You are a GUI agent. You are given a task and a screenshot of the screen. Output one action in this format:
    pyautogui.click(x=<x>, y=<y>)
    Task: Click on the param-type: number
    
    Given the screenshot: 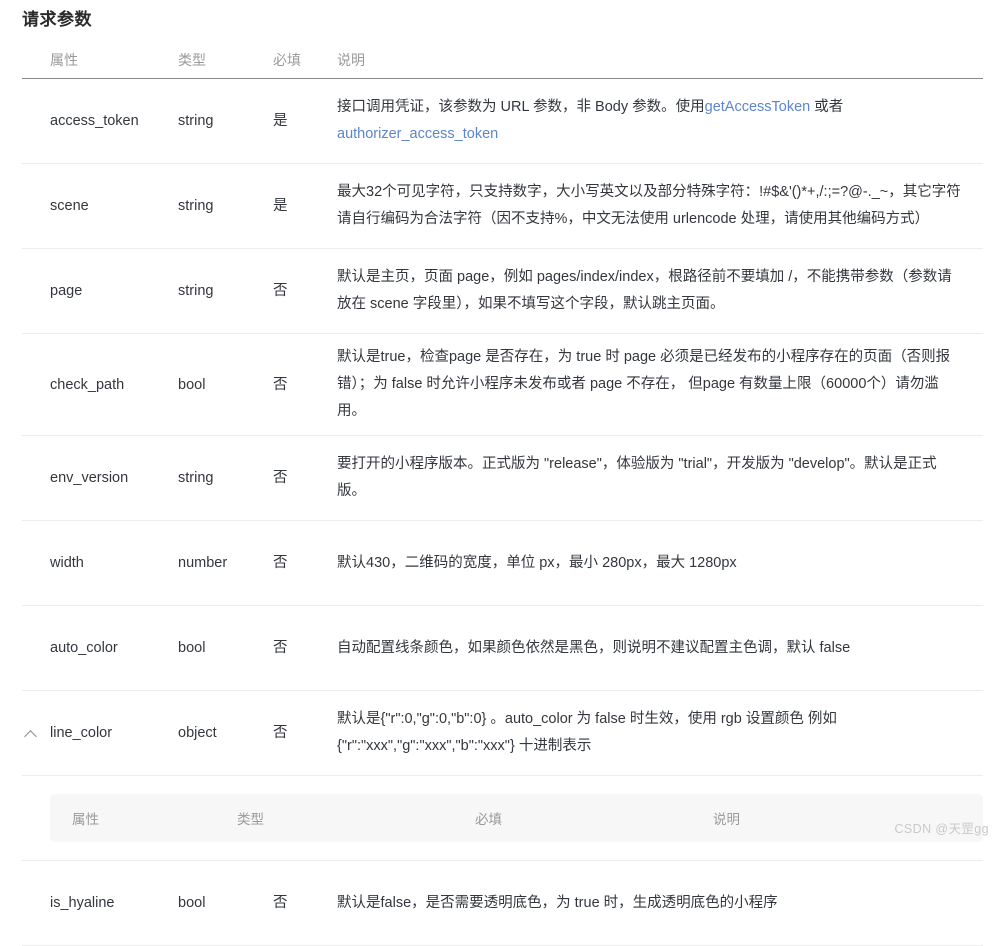 What is the action you would take?
    pyautogui.click(x=203, y=563)
    